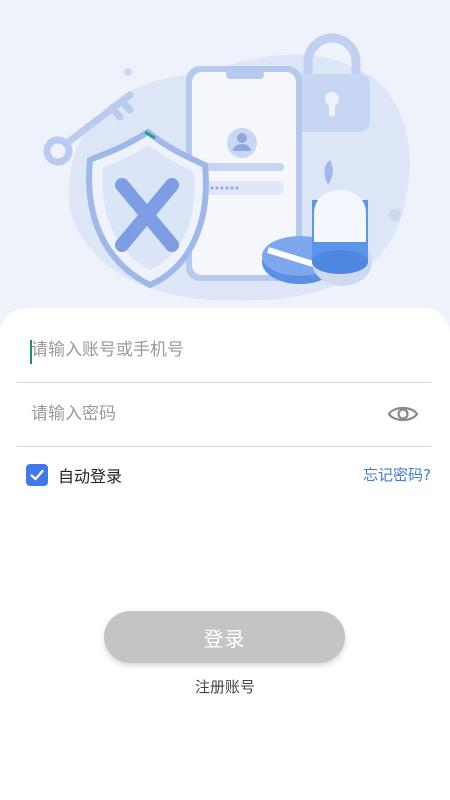  I want to click on password-input, so click(201, 414).